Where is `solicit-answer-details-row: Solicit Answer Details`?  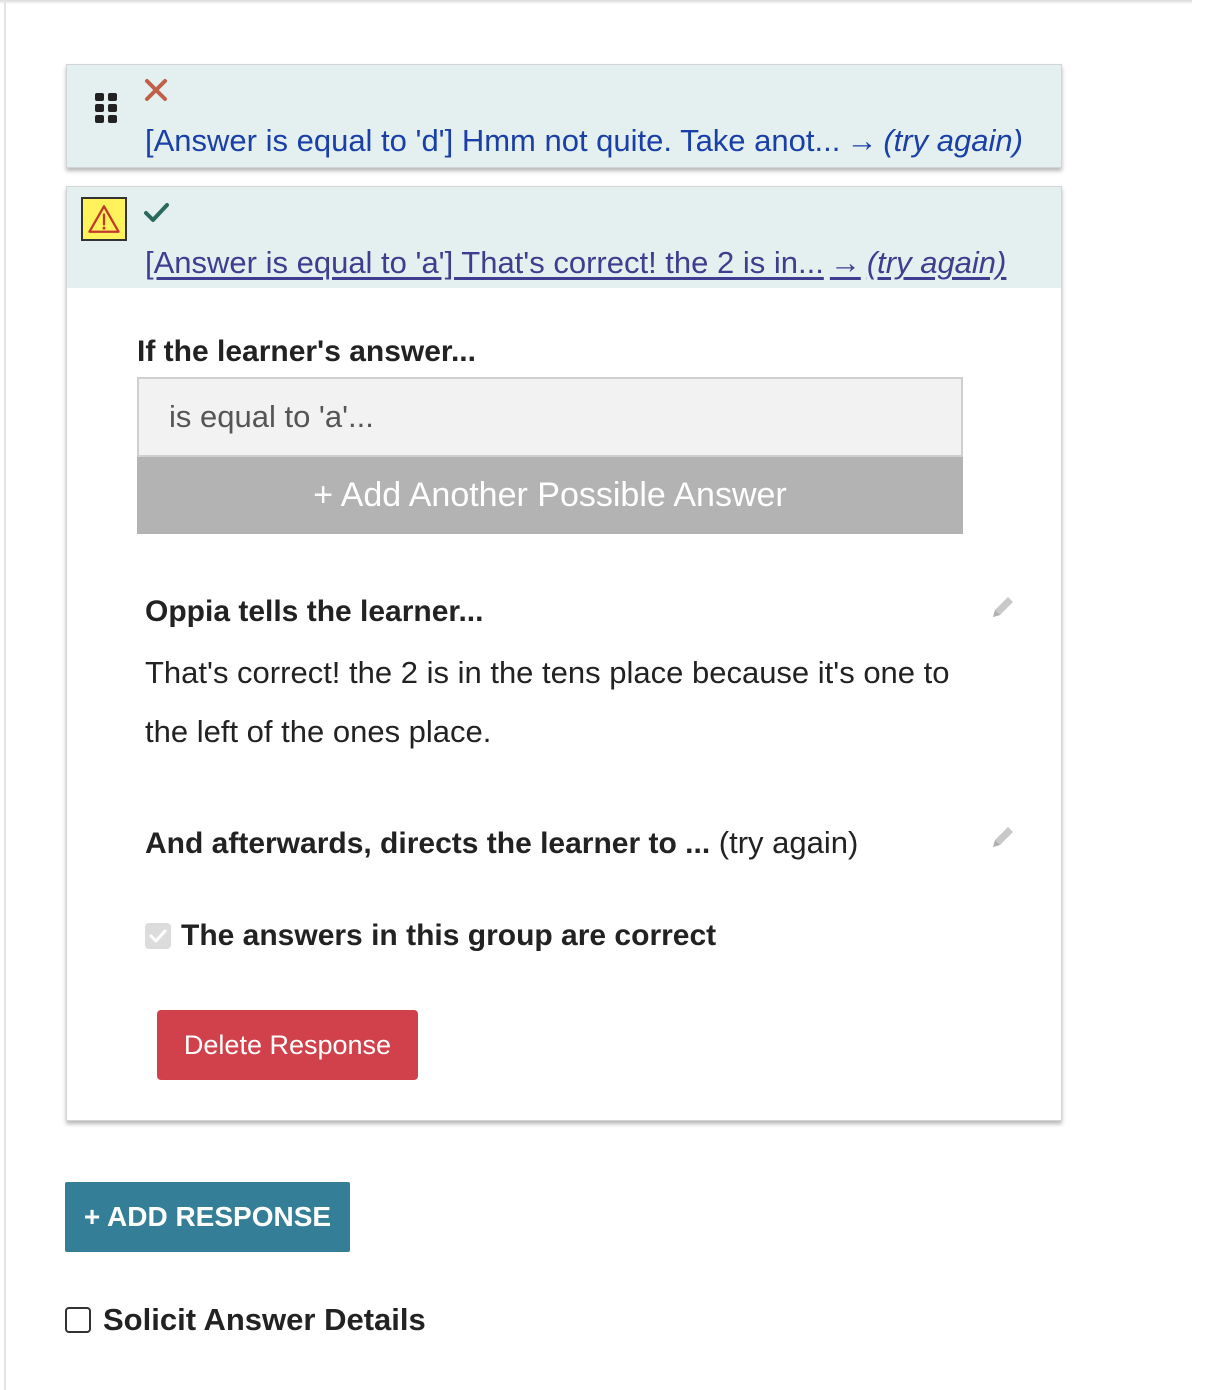 solicit-answer-details-row: Solicit Answer Details is located at coordinates (245, 1320).